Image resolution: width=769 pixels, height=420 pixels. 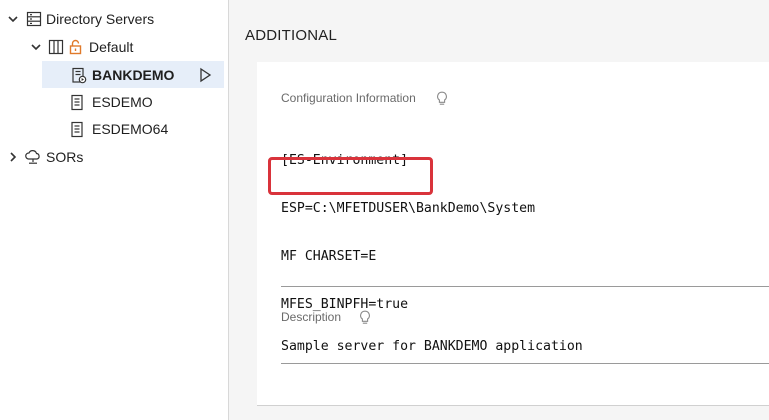 I want to click on tree-item-esdemo64: ESDEMO64, so click(x=130, y=129).